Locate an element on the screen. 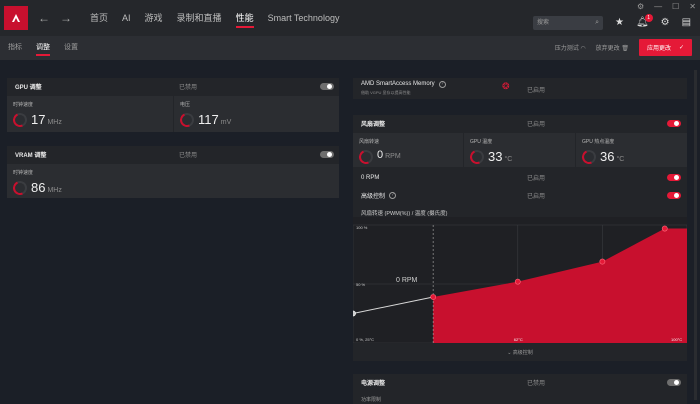  apply-label: 应用更改 is located at coordinates (658, 49).